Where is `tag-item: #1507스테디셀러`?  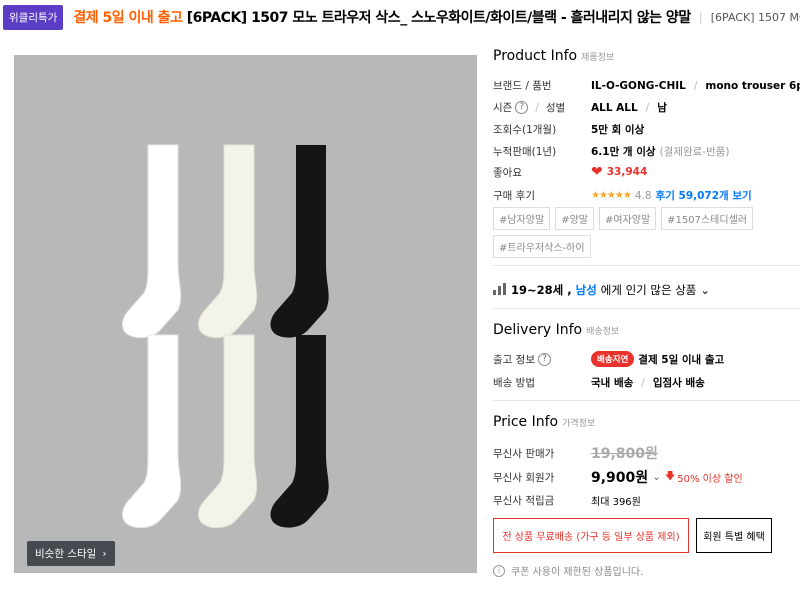
tag-item: #1507스테디셀러 is located at coordinates (707, 218).